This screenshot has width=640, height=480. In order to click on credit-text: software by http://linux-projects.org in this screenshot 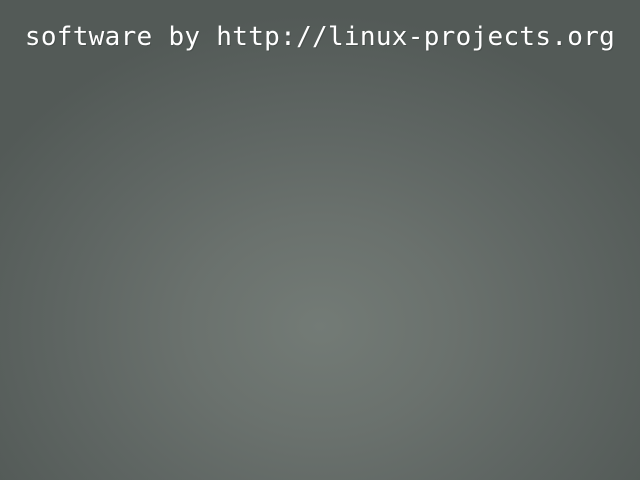, I will do `click(320, 37)`.